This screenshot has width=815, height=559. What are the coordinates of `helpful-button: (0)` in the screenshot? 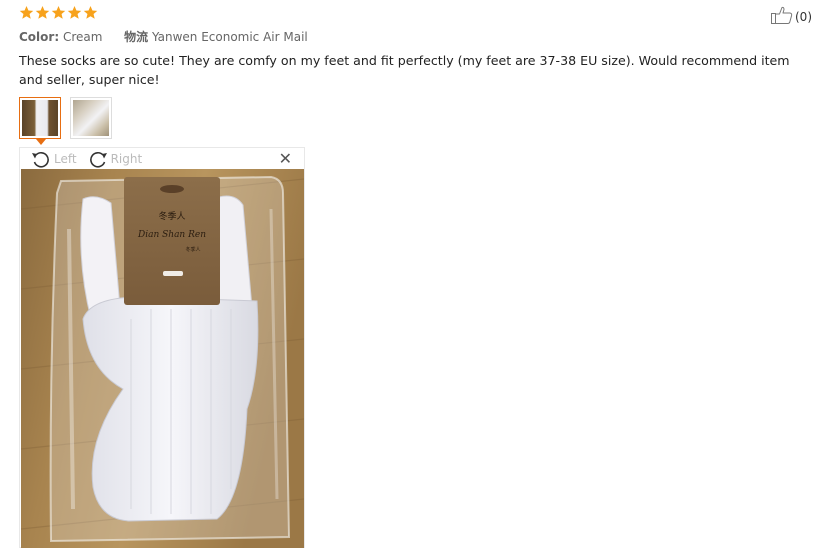 It's located at (791, 16).